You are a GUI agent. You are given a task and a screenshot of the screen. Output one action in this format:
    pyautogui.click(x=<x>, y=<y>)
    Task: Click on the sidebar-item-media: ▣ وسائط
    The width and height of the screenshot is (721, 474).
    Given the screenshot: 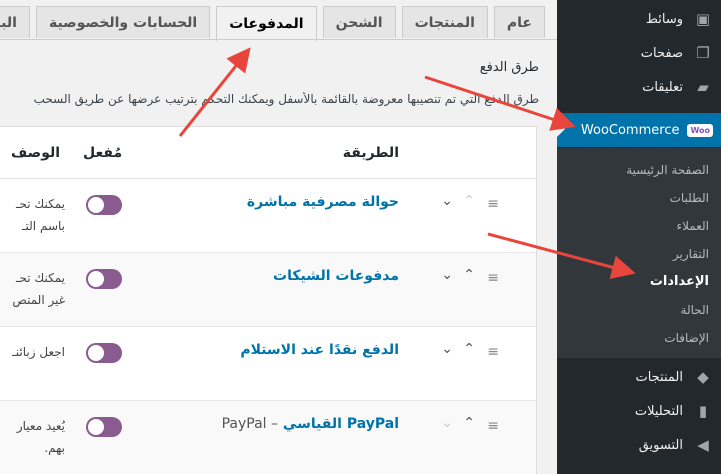 What is the action you would take?
    pyautogui.click(x=639, y=19)
    